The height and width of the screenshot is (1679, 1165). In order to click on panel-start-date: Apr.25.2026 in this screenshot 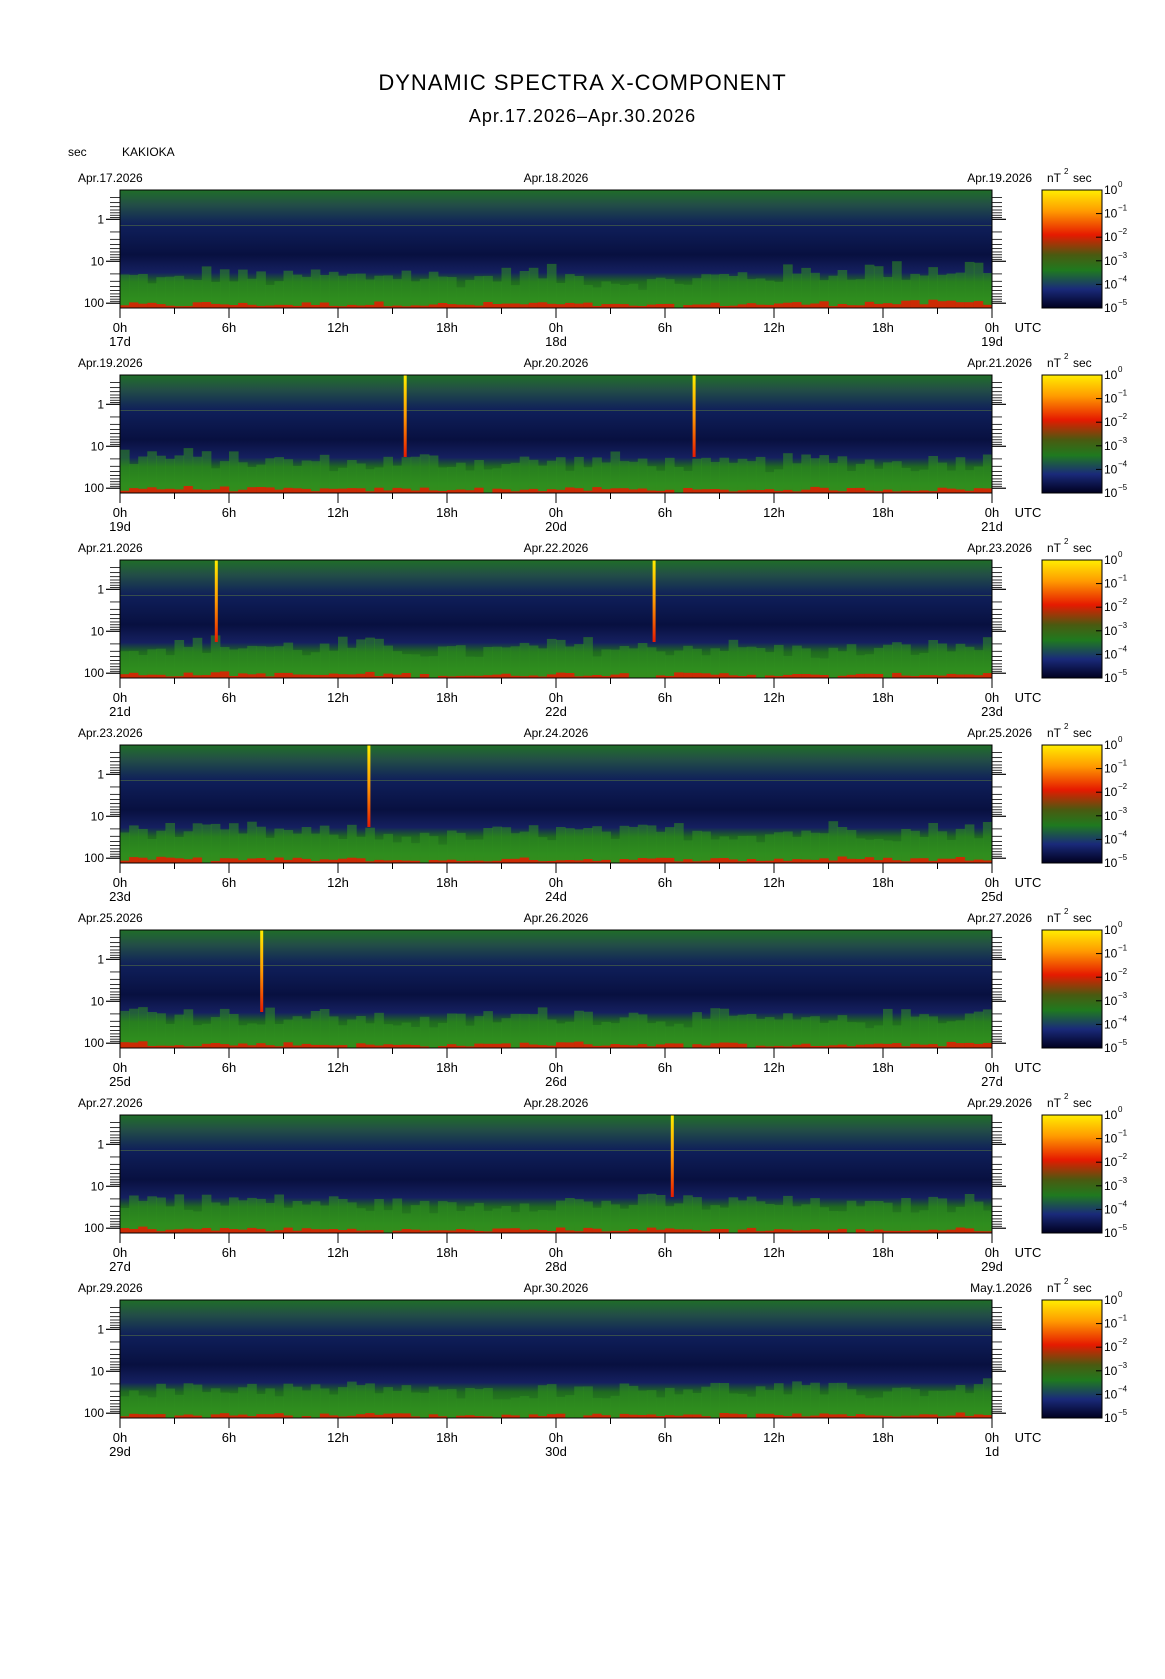, I will do `click(110, 918)`.